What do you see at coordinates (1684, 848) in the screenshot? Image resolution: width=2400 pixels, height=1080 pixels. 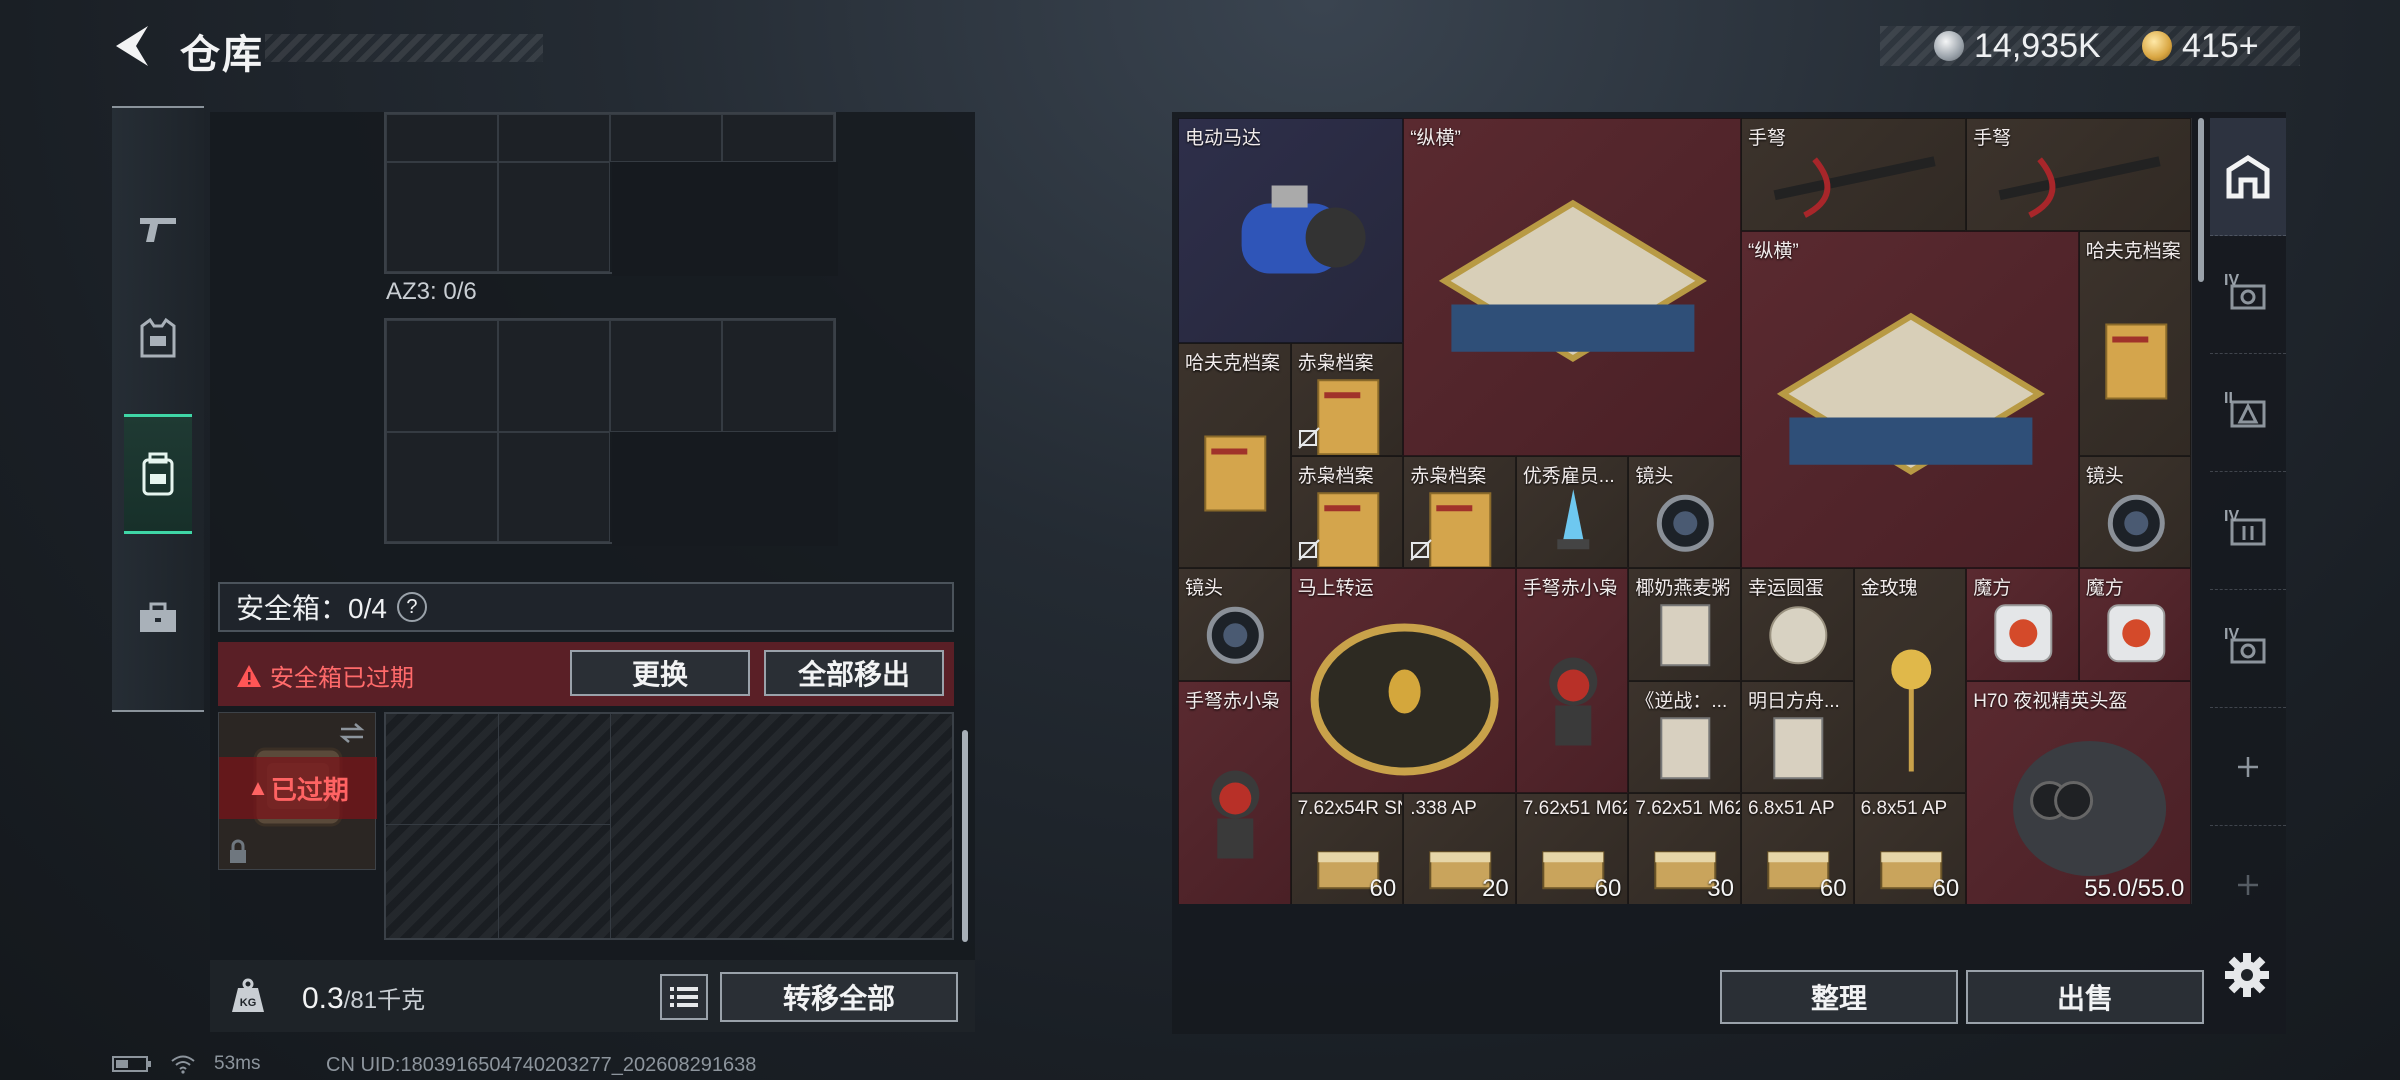 I see `storage-item-ammo-762x51: 7.62x51 M62 30` at bounding box center [1684, 848].